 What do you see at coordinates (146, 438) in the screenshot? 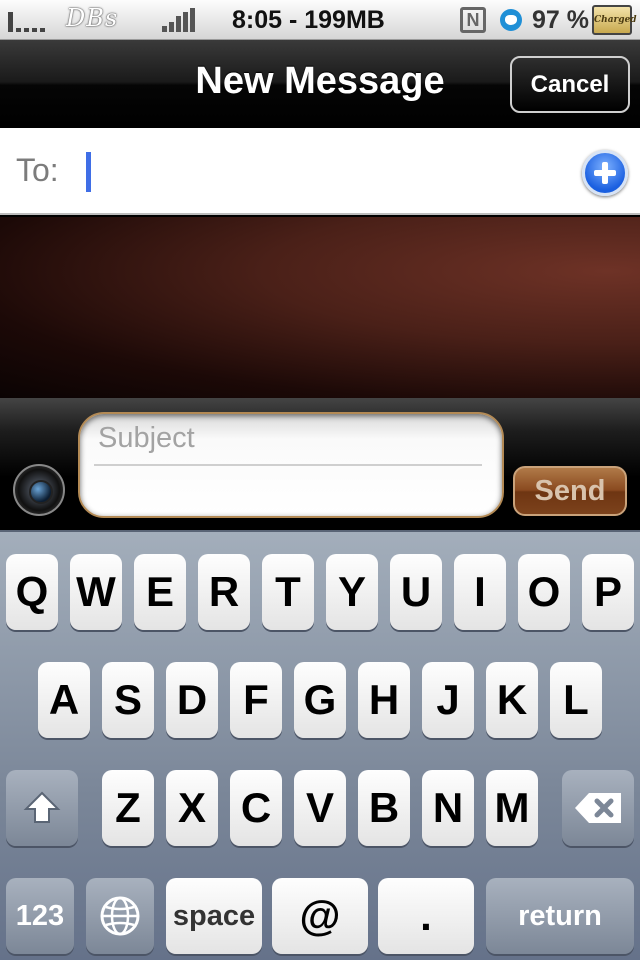
I see `subject-field: Subject` at bounding box center [146, 438].